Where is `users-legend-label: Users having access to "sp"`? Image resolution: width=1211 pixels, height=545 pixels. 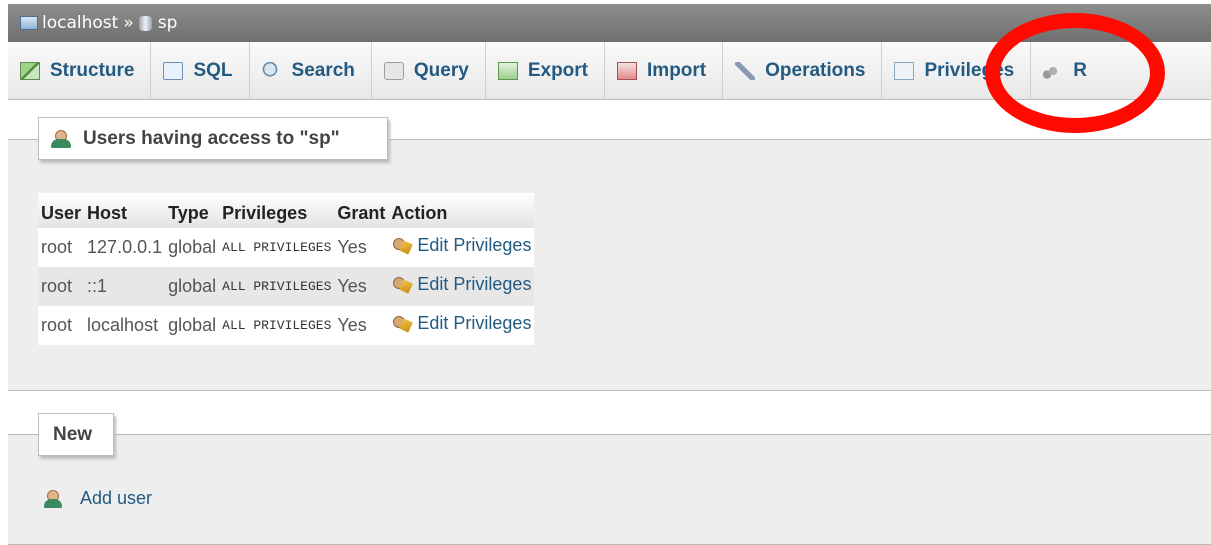
users-legend-label: Users having access to "sp" is located at coordinates (211, 138).